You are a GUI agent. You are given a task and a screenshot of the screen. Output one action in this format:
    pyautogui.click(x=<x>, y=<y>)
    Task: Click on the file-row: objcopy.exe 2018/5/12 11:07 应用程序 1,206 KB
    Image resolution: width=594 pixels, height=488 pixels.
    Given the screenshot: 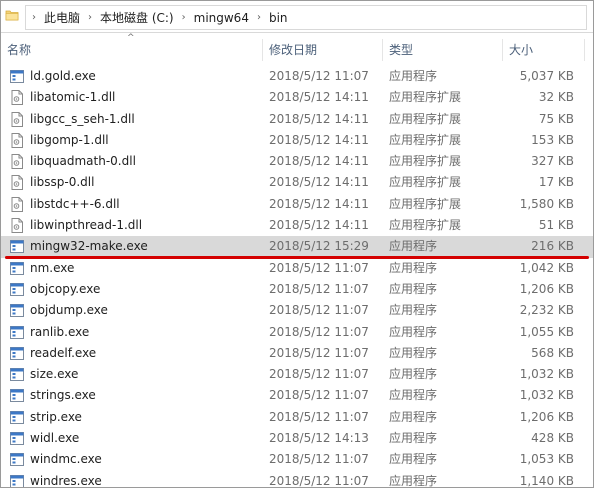 What is the action you would take?
    pyautogui.click(x=297, y=289)
    